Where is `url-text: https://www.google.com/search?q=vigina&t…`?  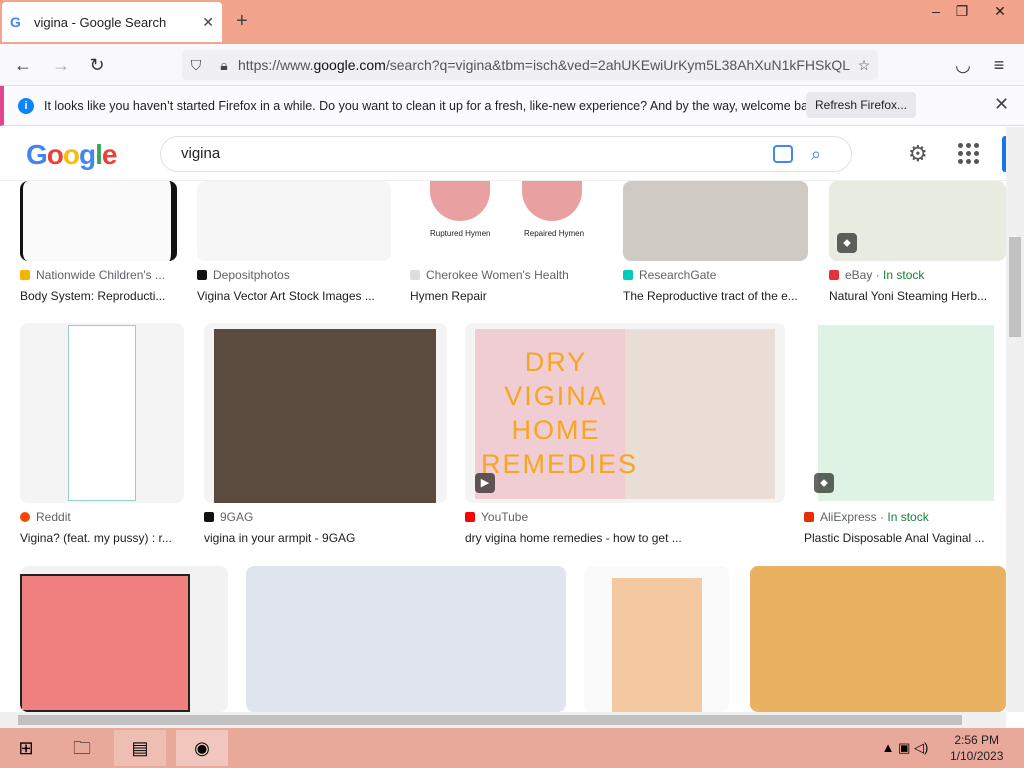
url-text: https://www.google.com/search?q=vigina&t… is located at coordinates (544, 65).